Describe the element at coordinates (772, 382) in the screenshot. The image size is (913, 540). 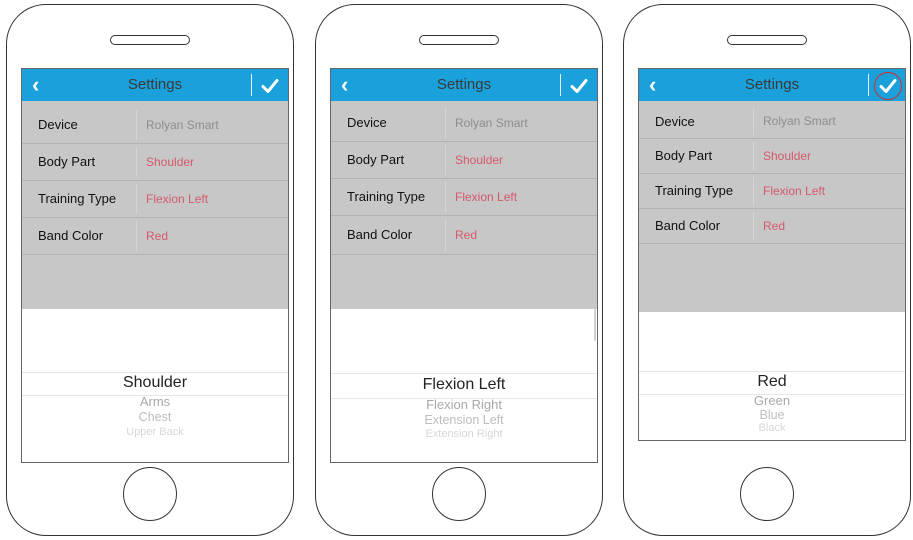
I see `picker-selected-option: Red` at that location.